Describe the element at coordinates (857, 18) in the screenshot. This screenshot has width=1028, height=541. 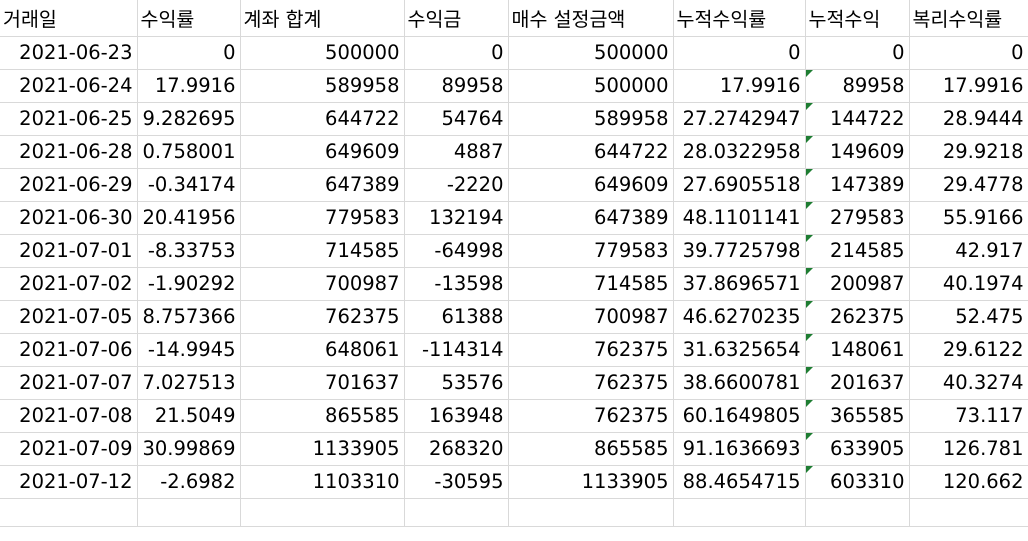
I see `header-cell: 누적수익` at that location.